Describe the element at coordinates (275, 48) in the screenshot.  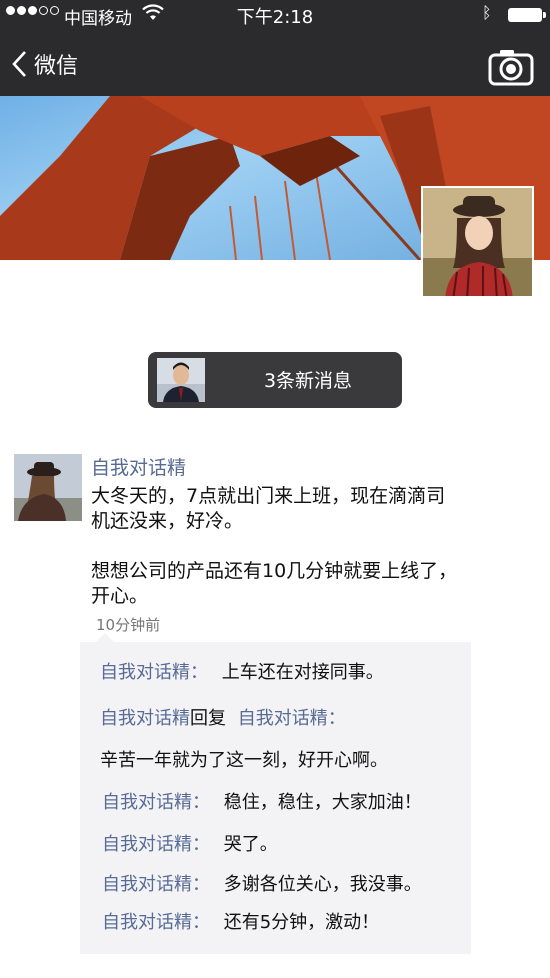
I see `top-bar: 中国移动 下午2:18 ᛒ 微信` at that location.